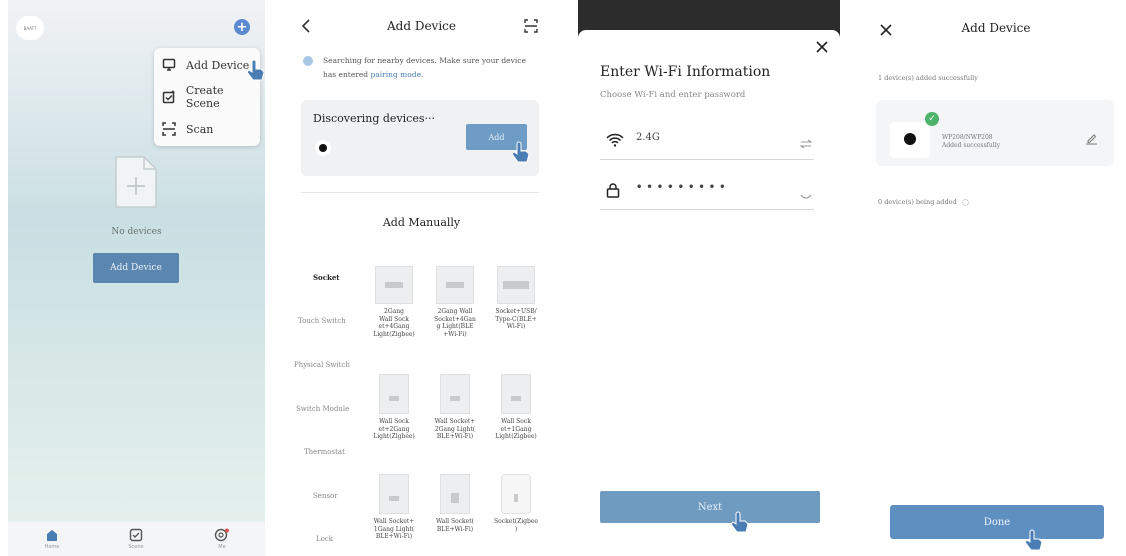 This screenshot has width=1126, height=556. Describe the element at coordinates (136, 232) in the screenshot. I see `empty-state-text: No devices` at that location.